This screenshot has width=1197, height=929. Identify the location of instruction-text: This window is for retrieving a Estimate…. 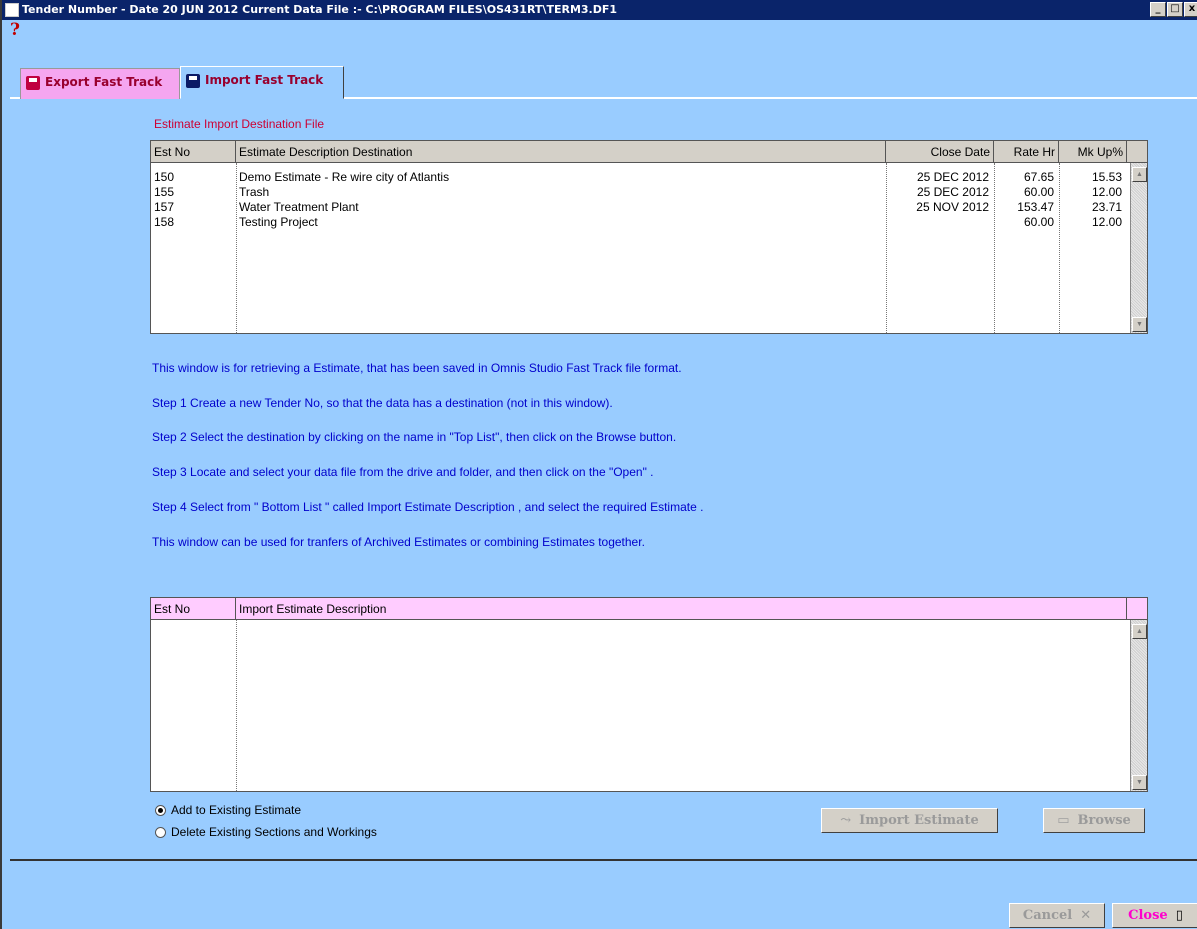
(417, 368).